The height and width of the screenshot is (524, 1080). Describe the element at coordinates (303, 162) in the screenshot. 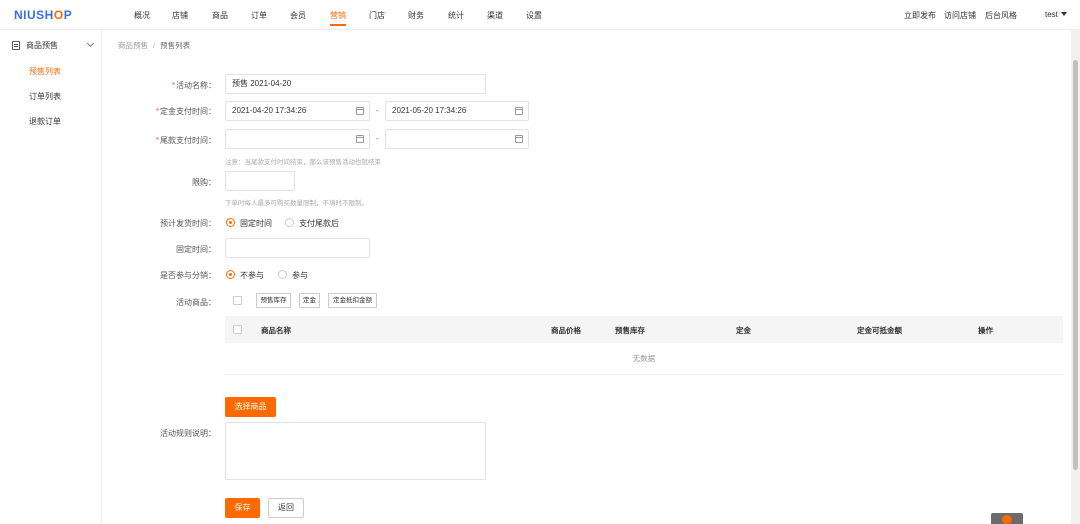

I see `balance-time-hint: 注意：当尾款支付时间结束，那么该预售活动也就结束` at that location.